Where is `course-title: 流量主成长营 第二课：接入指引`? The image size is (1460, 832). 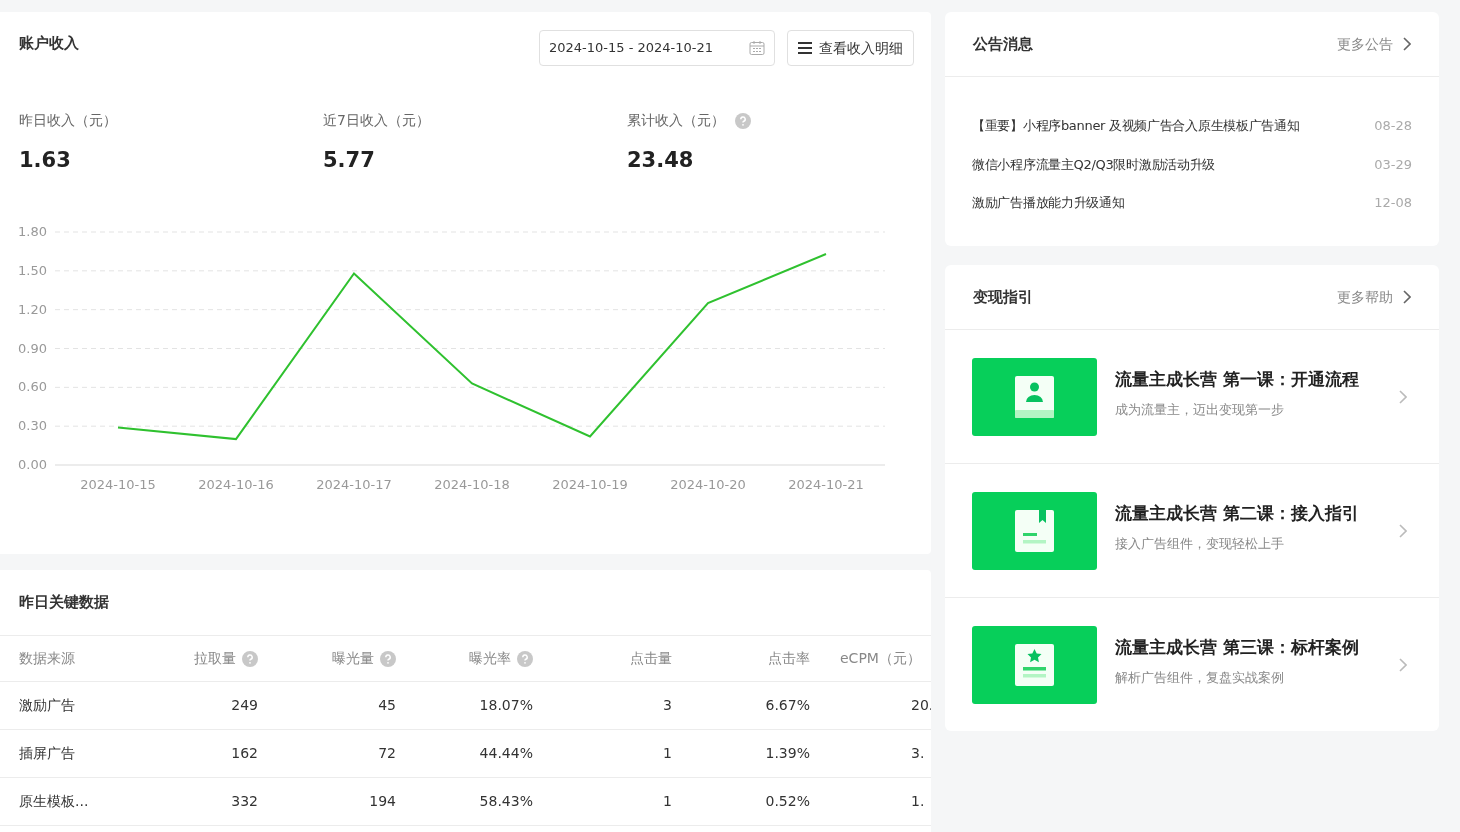
course-title: 流量主成长营 第二课：接入指引 is located at coordinates (1237, 514).